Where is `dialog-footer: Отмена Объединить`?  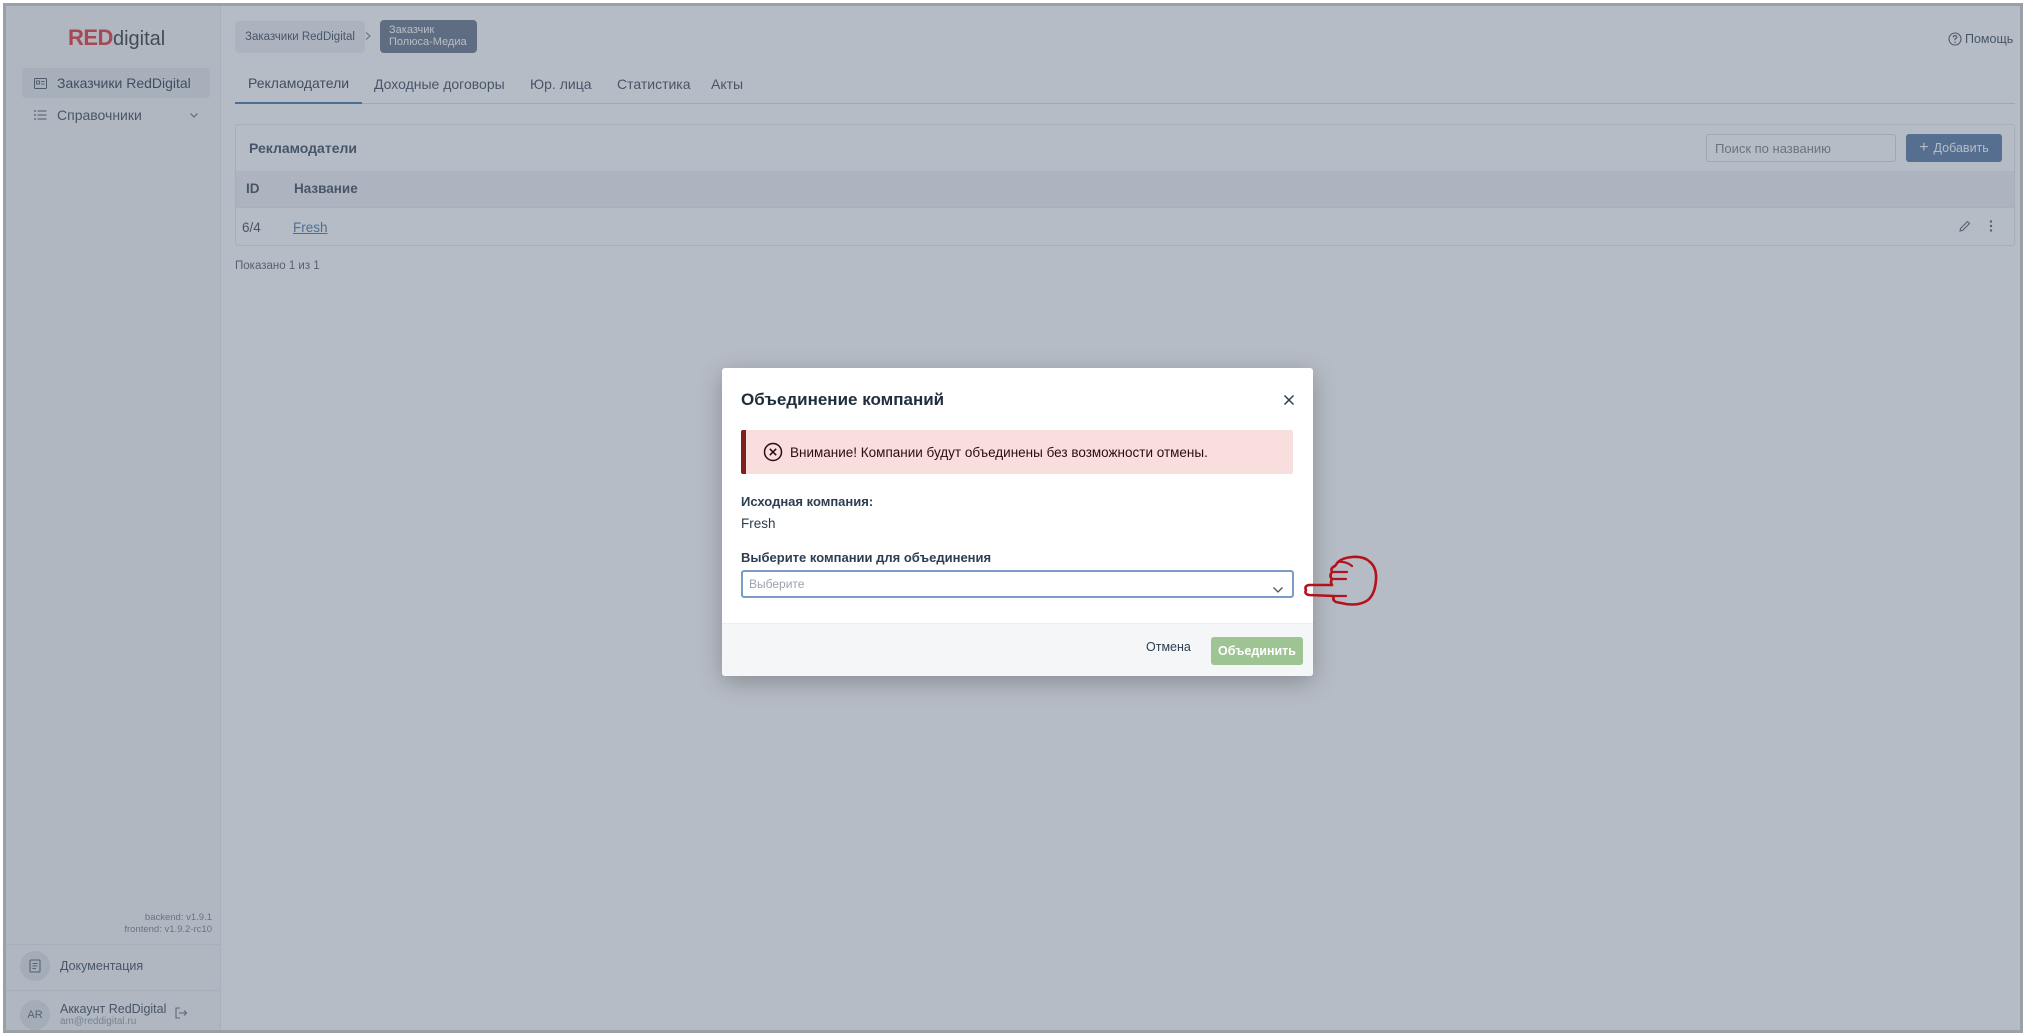
dialog-footer: Отмена Объединить is located at coordinates (1017, 649).